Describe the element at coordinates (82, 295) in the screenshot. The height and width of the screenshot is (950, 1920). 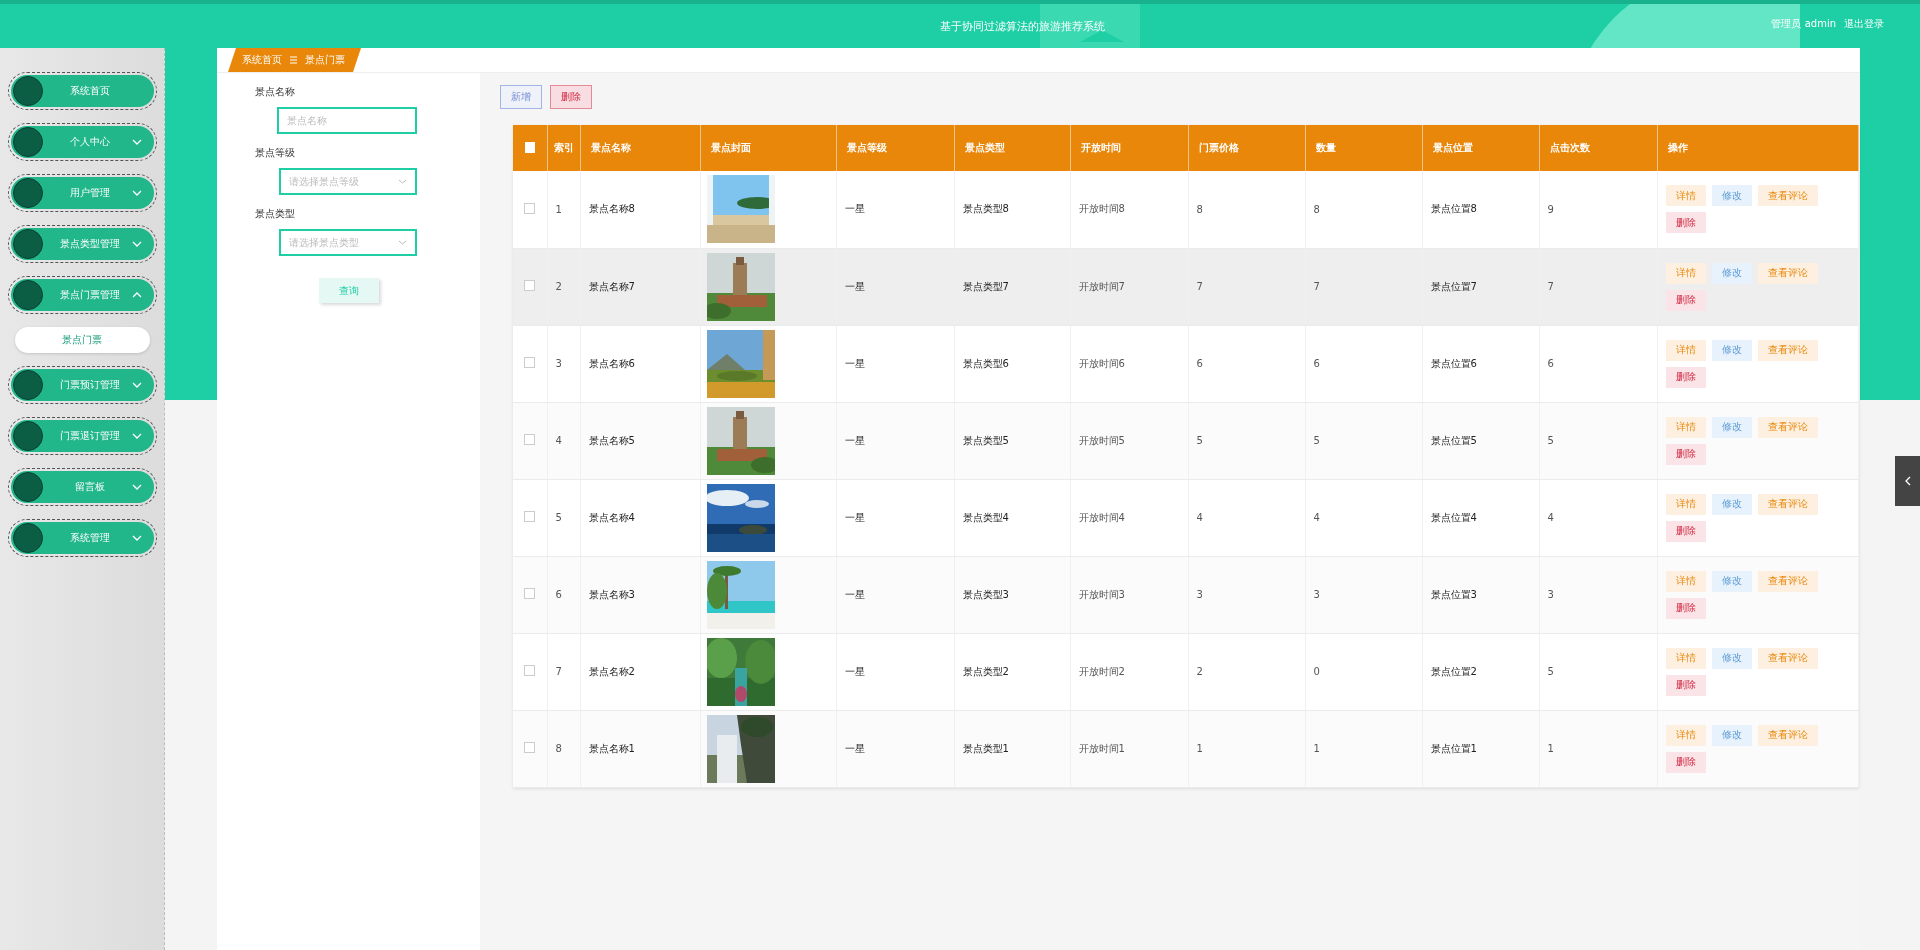
I see `menu-item: 景点门票管理` at that location.